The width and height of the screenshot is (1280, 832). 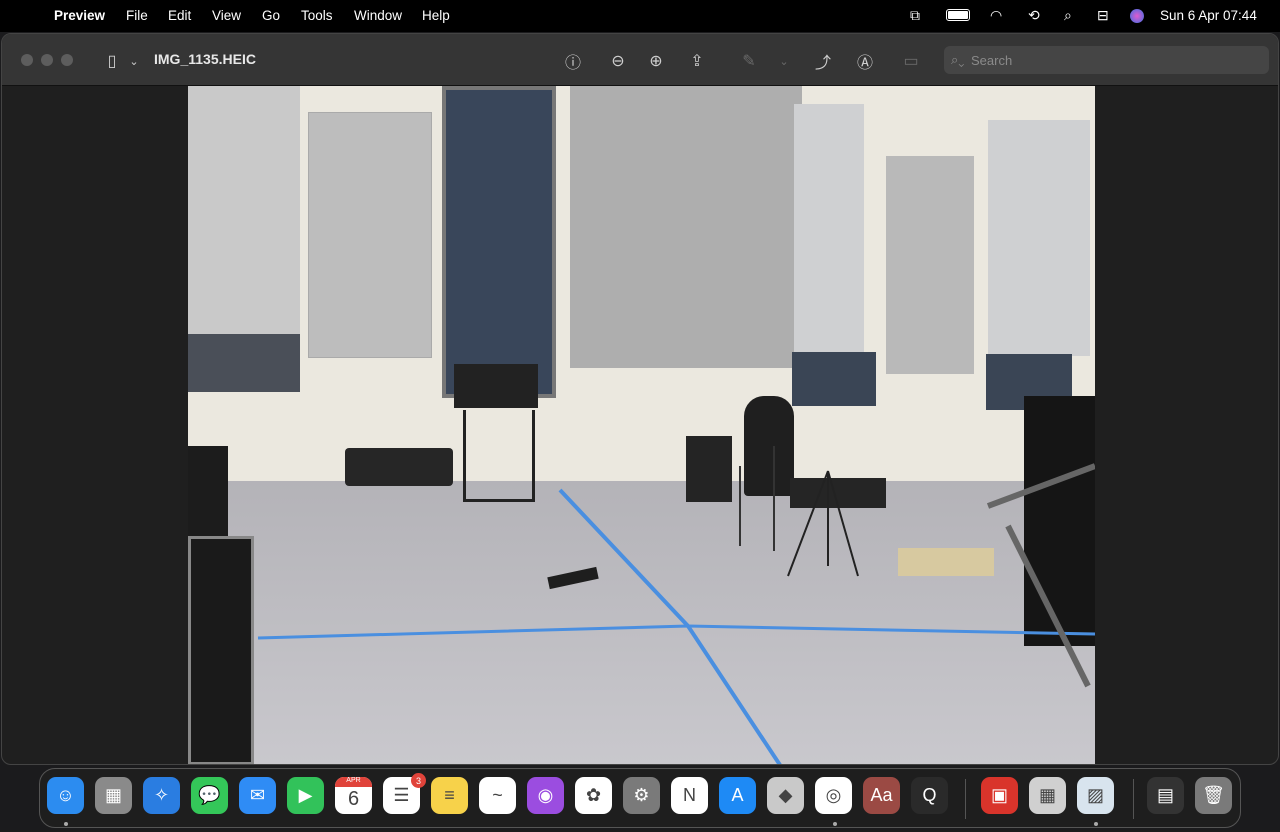 I want to click on control-center-icon: ⊟, so click(x=1103, y=15).